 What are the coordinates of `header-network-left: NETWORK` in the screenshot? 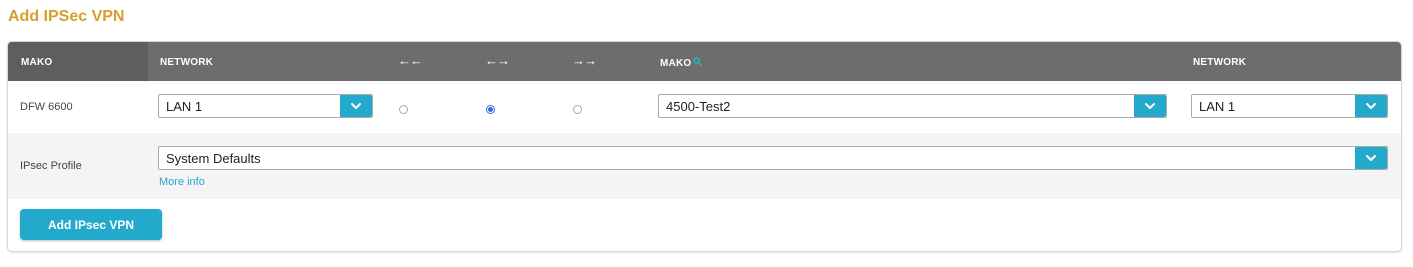 It's located at (187, 62).